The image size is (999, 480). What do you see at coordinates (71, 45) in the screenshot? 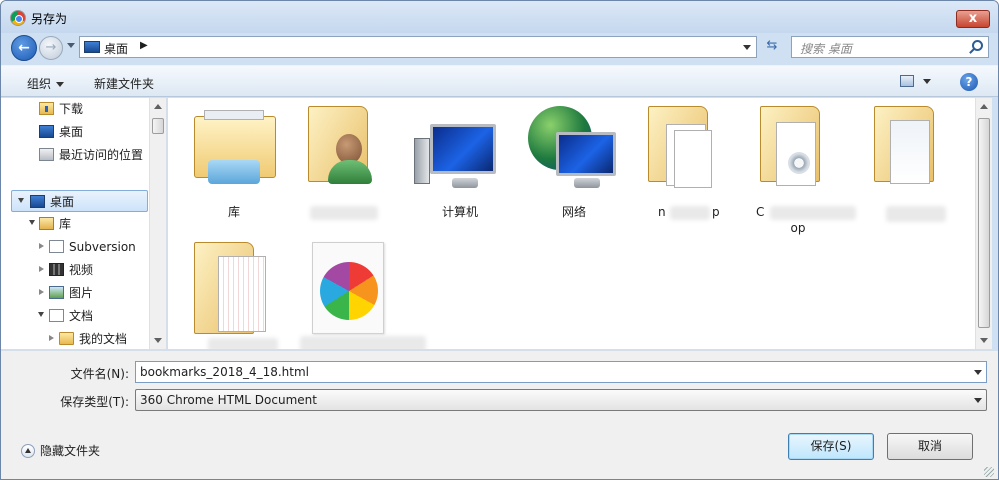
I see `recent-pages-dropdown-icon` at bounding box center [71, 45].